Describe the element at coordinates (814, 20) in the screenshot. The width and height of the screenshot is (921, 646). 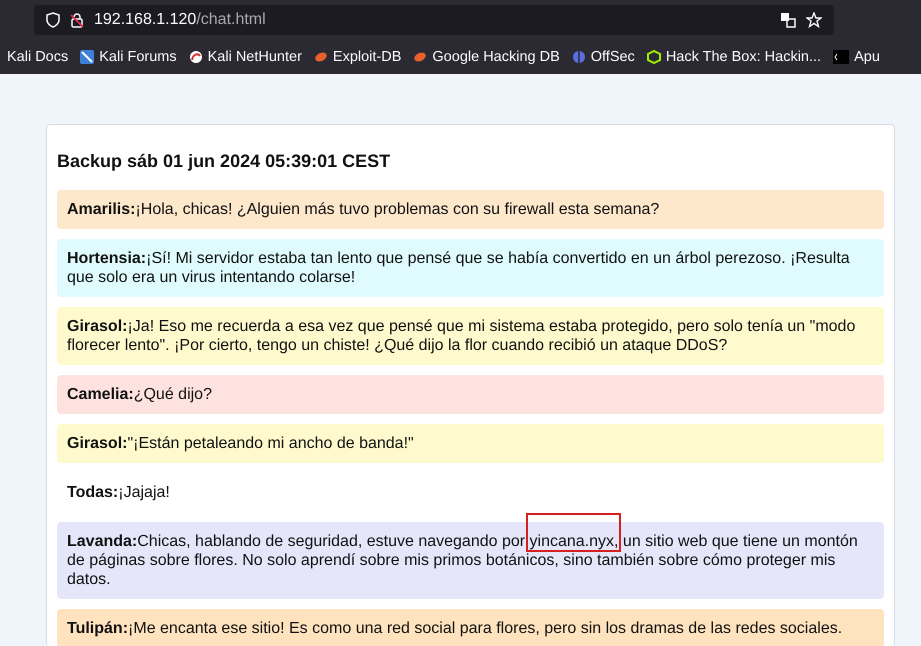
I see `star-icon` at that location.